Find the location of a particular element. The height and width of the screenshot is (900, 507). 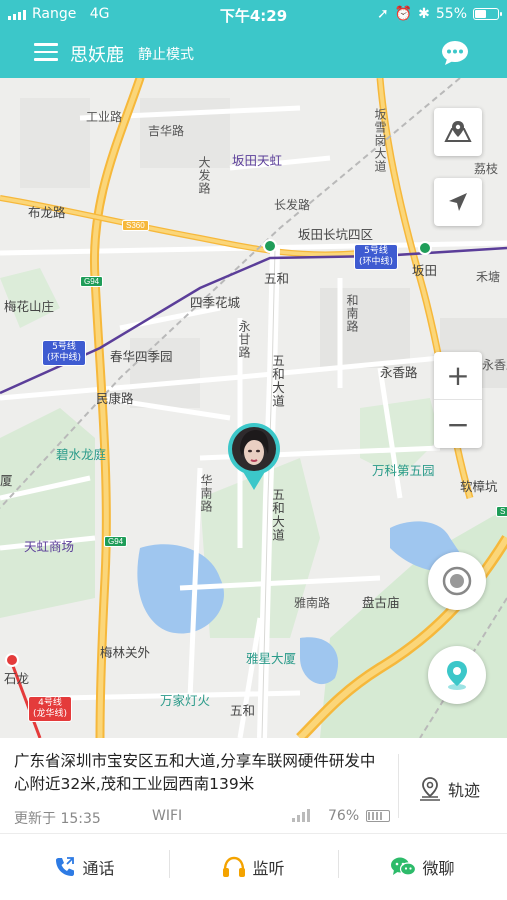

status-bar: Range 4G 下午4:29 ➚ ⏰ ✱ 55% is located at coordinates (253, 15).